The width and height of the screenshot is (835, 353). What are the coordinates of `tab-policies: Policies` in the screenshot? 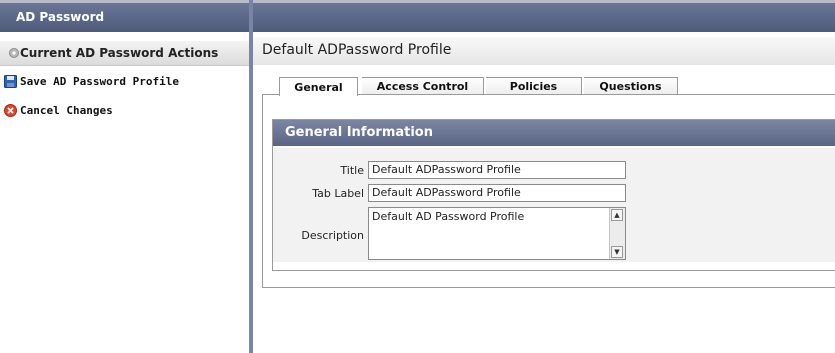 It's located at (534, 86).